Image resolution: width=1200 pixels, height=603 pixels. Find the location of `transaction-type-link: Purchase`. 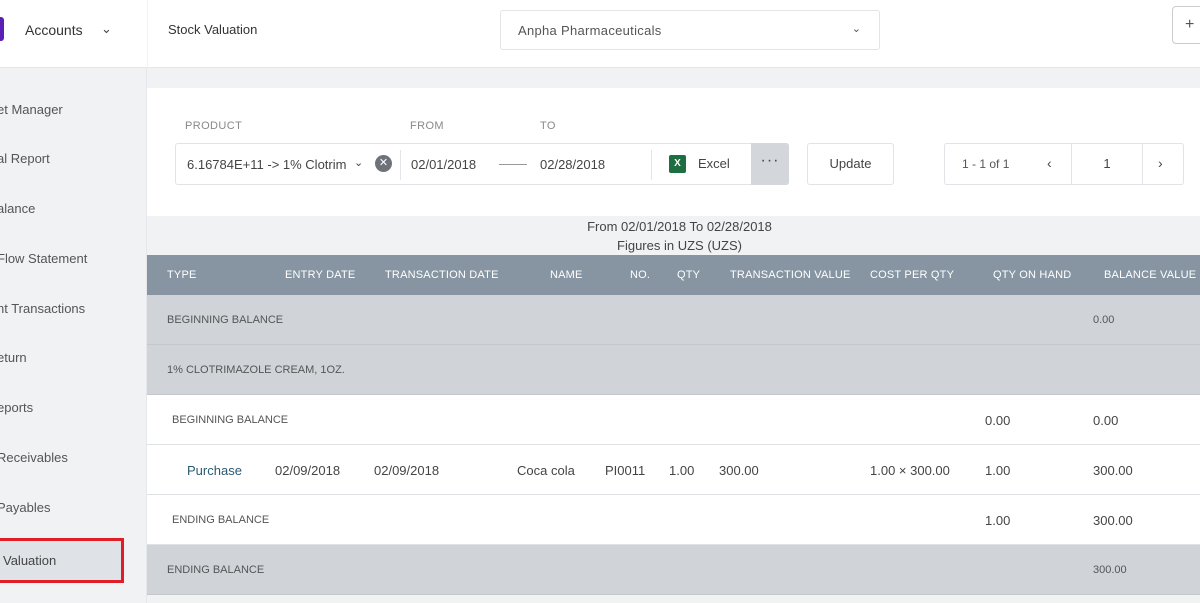

transaction-type-link: Purchase is located at coordinates (214, 470).